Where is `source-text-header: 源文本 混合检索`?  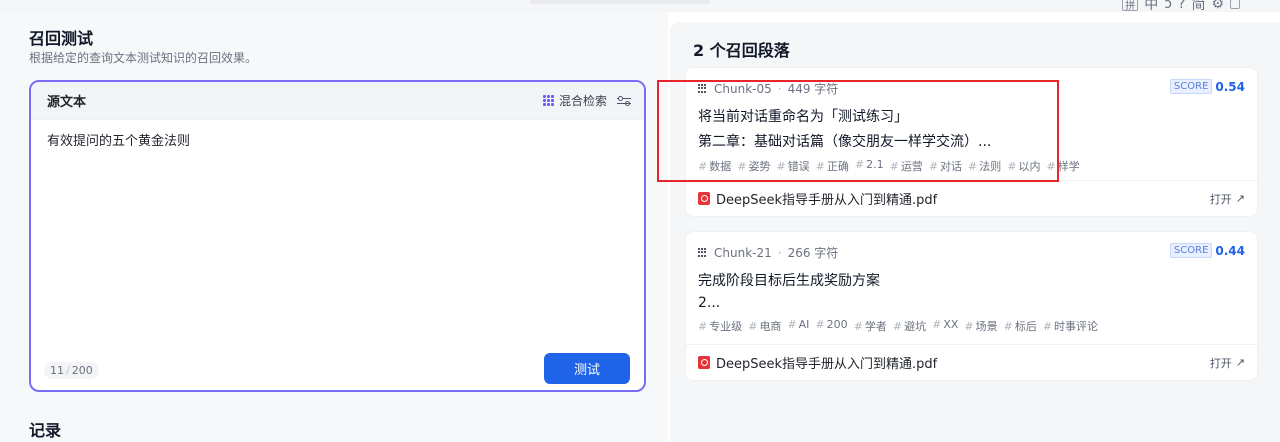
source-text-header: 源文本 混合检索 is located at coordinates (337, 101).